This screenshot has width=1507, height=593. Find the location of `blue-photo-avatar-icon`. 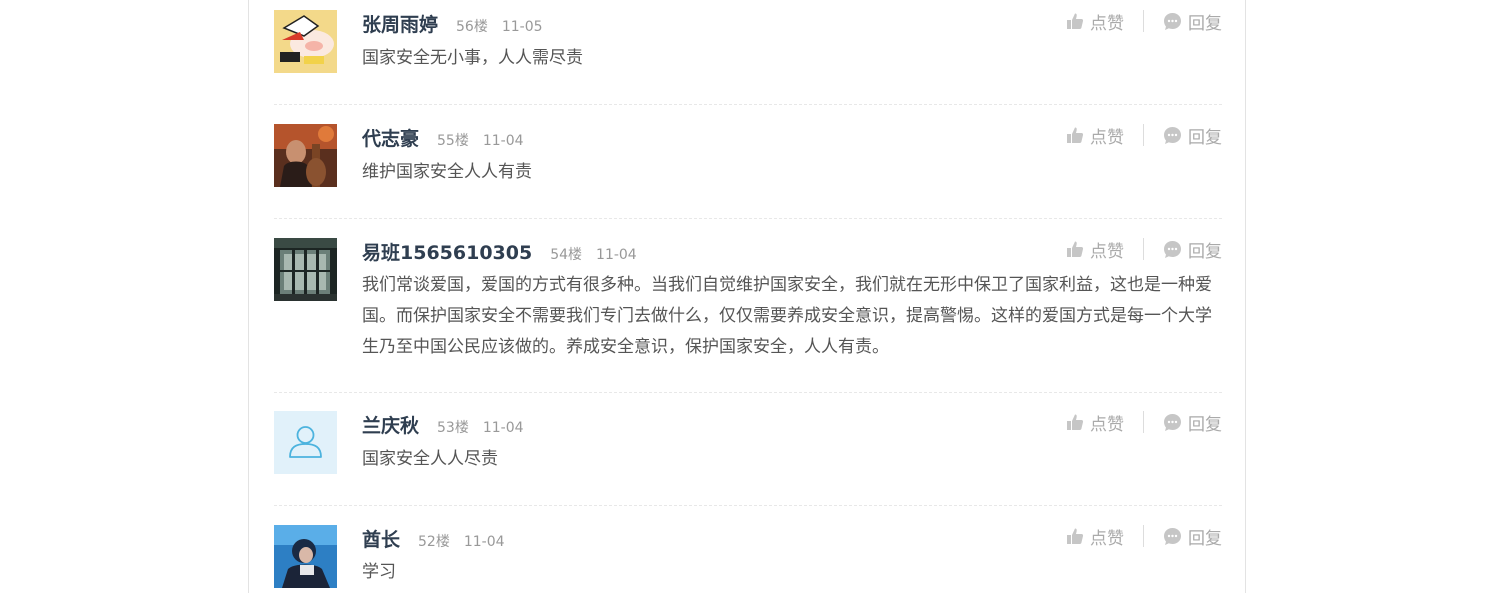

blue-photo-avatar-icon is located at coordinates (305, 556).